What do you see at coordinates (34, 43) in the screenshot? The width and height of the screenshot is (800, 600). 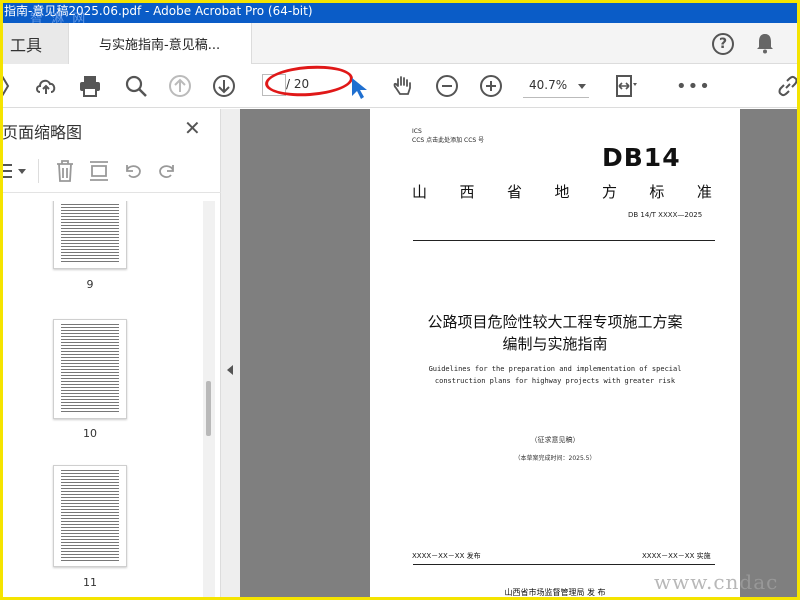 I see `tab-tools: 工具` at bounding box center [34, 43].